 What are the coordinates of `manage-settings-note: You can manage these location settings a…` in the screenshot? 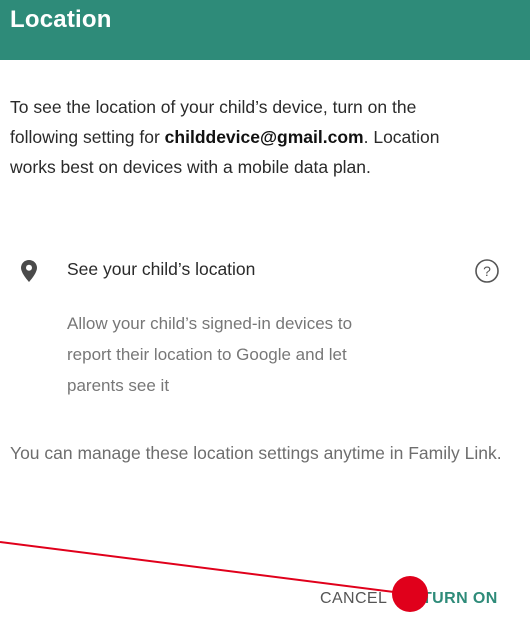 It's located at (256, 453).